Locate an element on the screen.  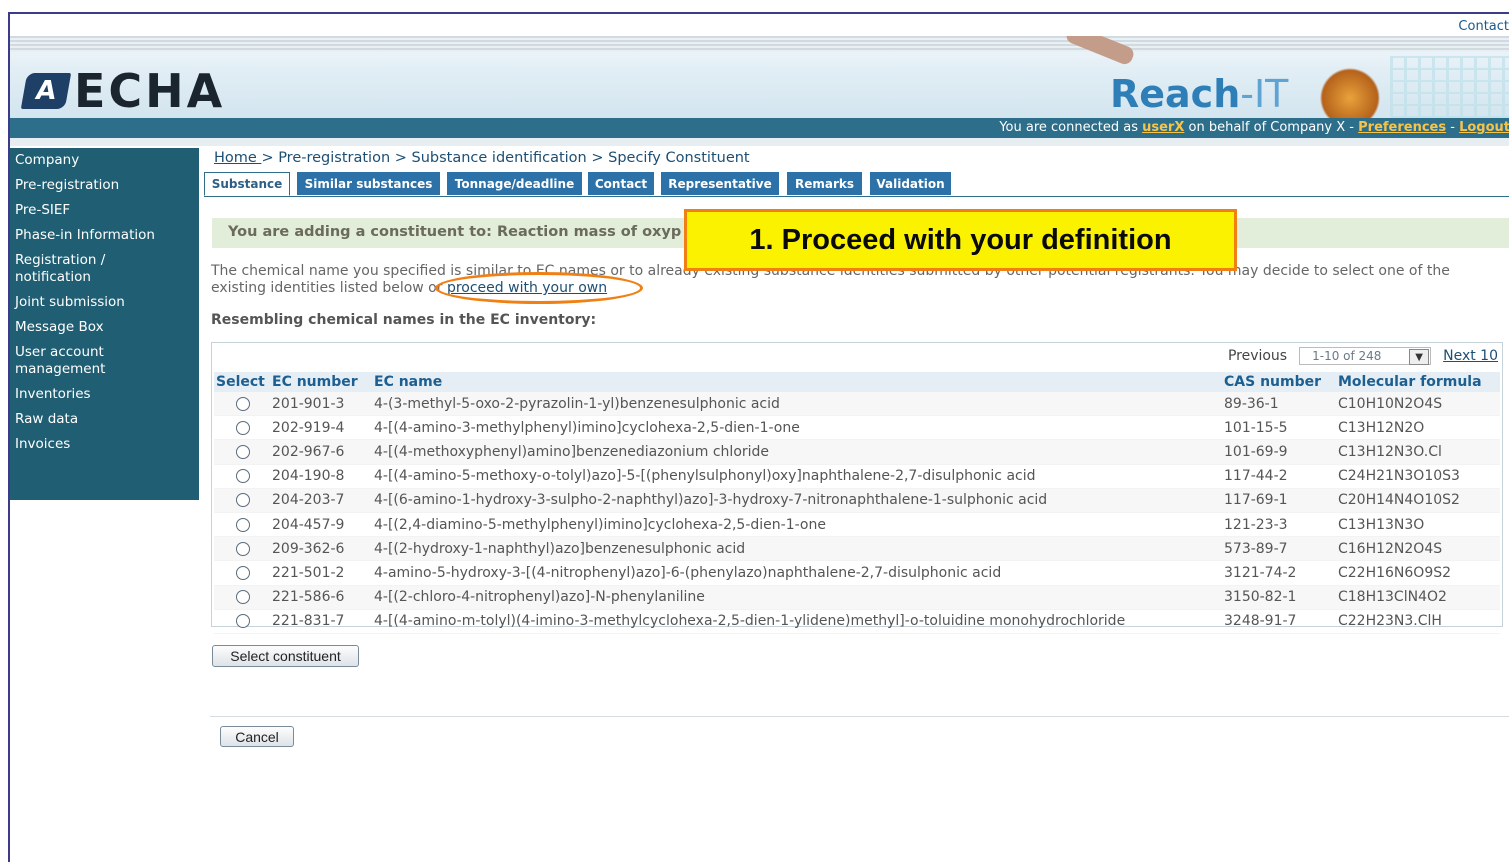
molecular-formula-cell: C13H12N2O is located at coordinates (1418, 428).